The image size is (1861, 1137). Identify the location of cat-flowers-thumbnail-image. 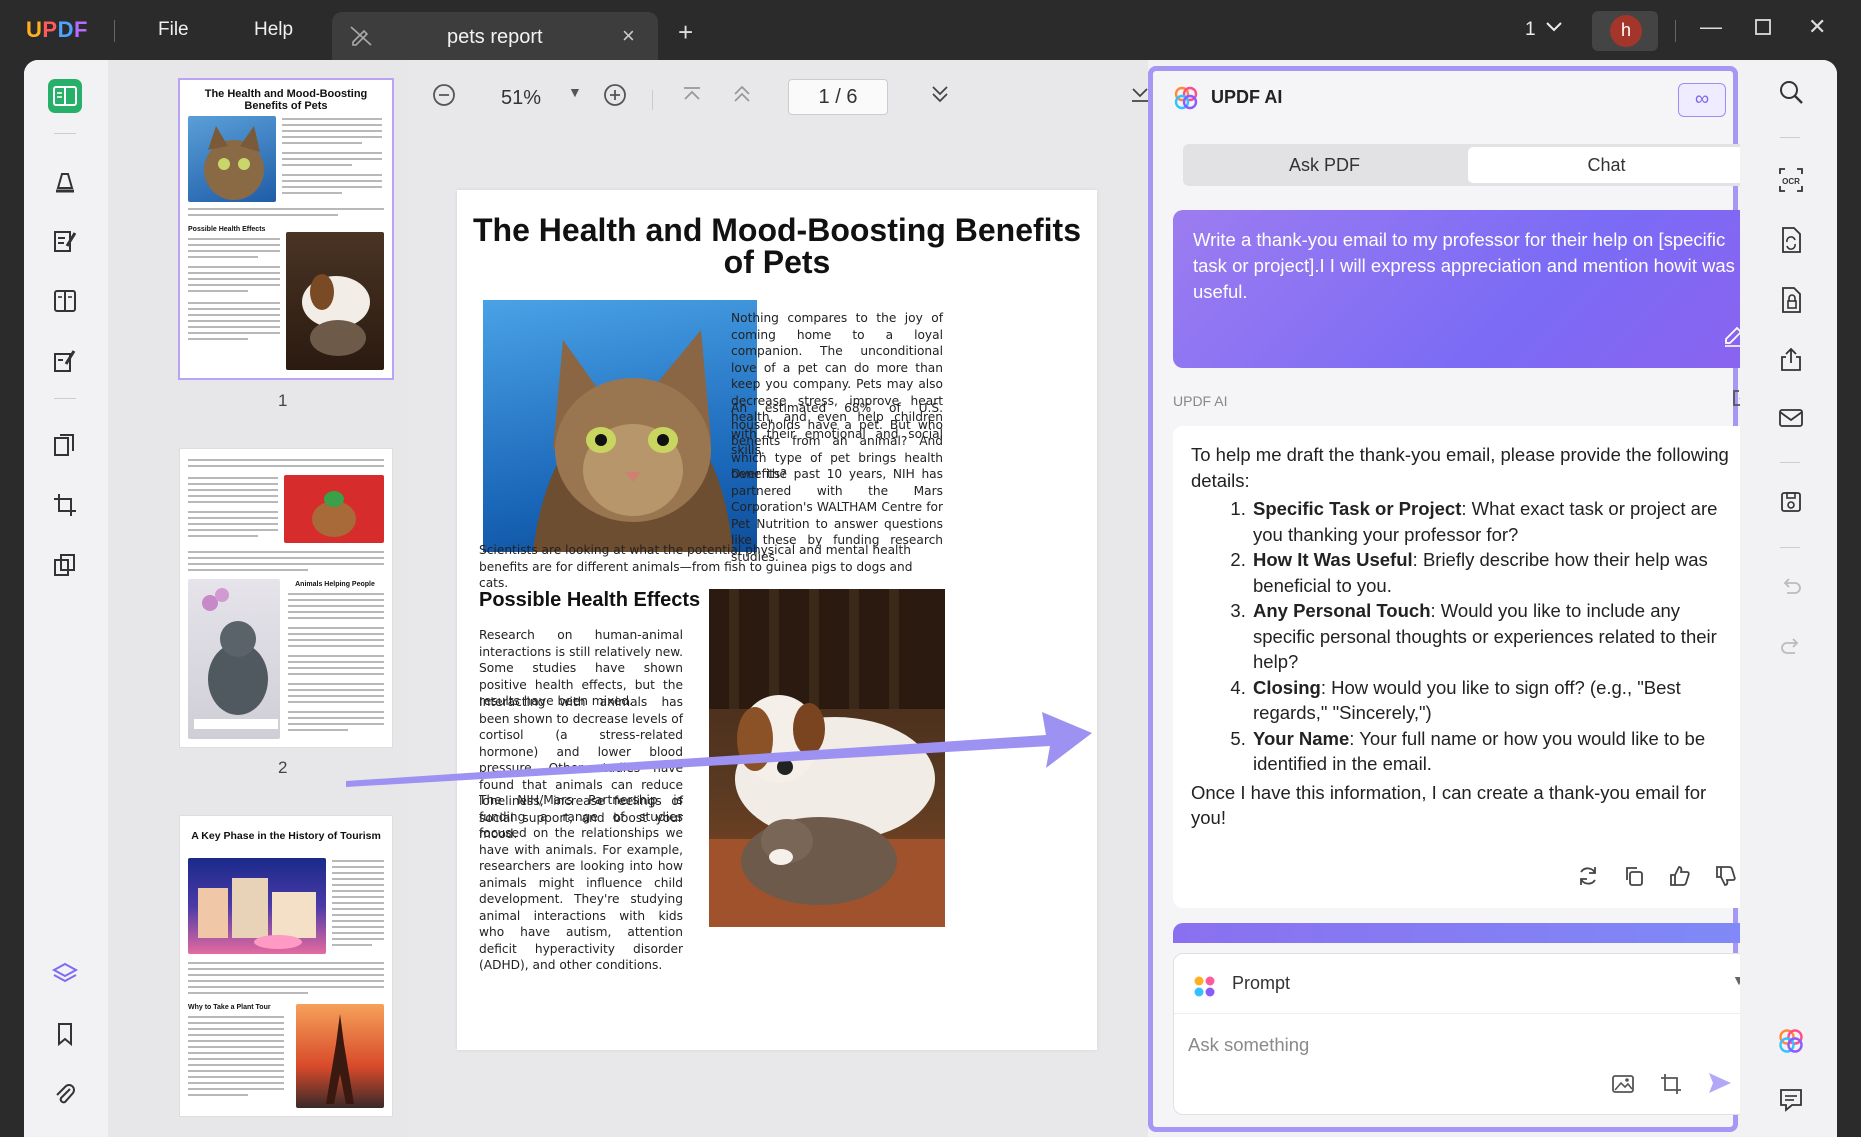
(234, 659).